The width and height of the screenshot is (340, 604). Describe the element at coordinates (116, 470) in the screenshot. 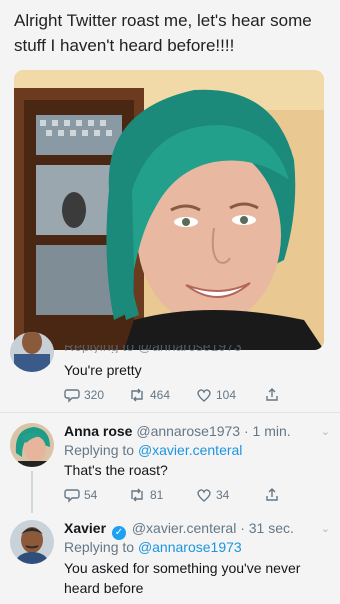

I see `tweet-text: That's the roast?` at that location.